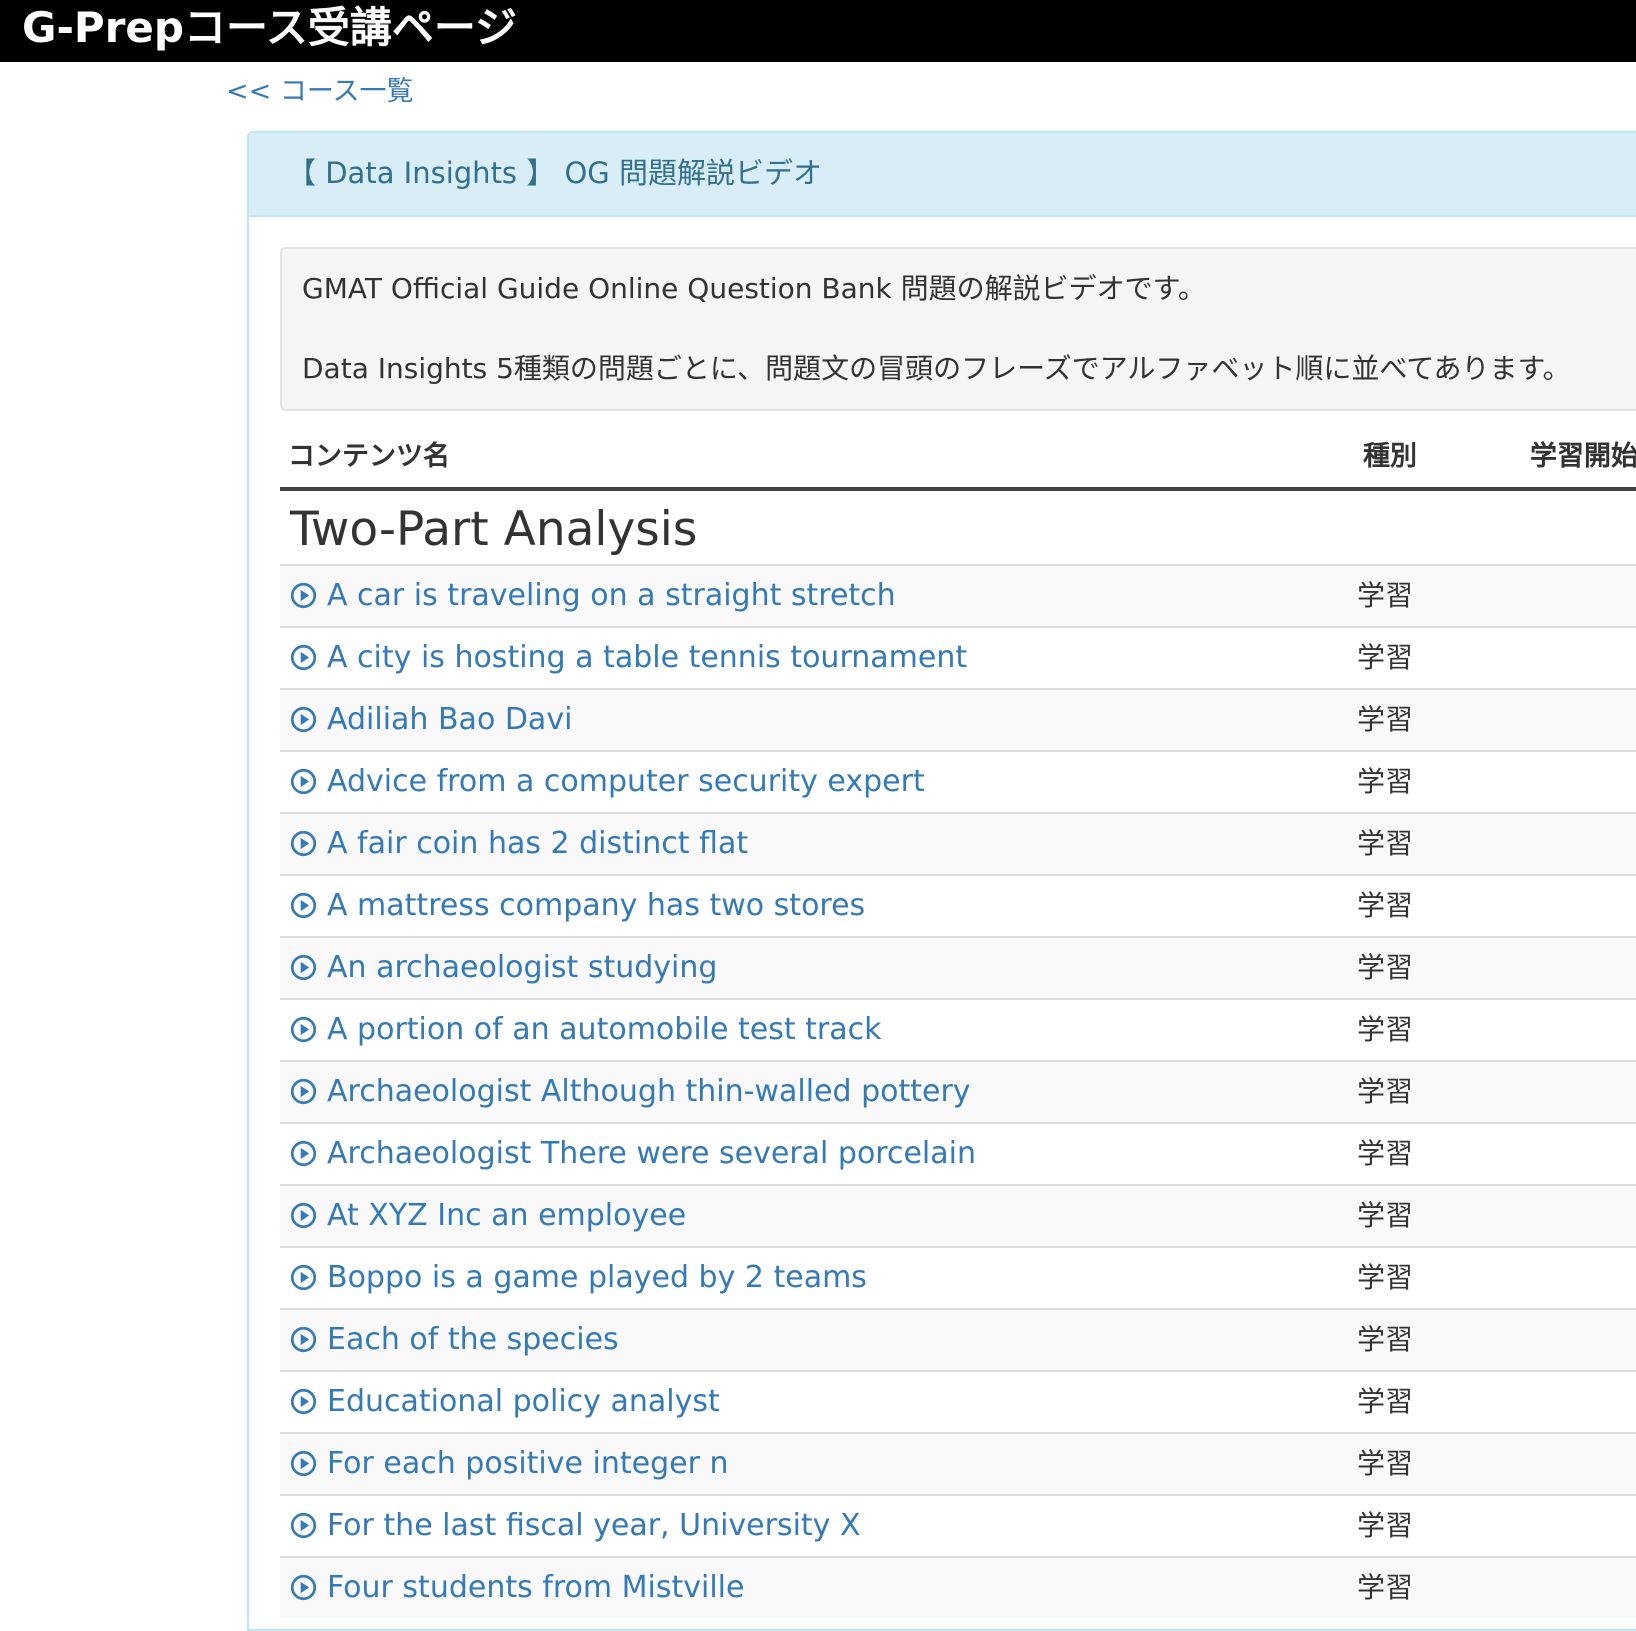 The image size is (1636, 1631). I want to click on table-row: An archaeologist studying 学習, so click(958, 967).